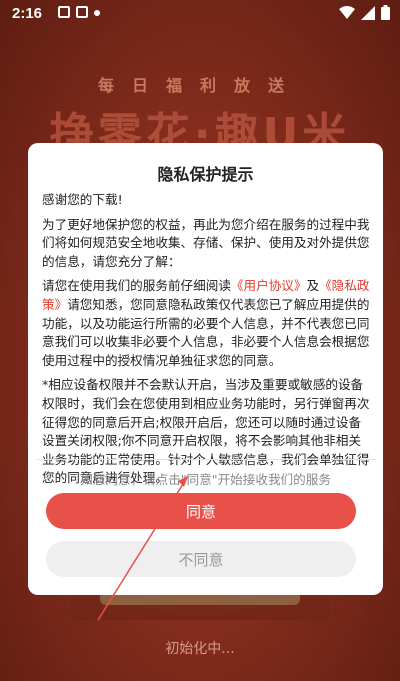  Describe the element at coordinates (205, 479) in the screenshot. I see `consent-hint: 如您同意，请点击"同意"开始接收我们的服务` at that location.